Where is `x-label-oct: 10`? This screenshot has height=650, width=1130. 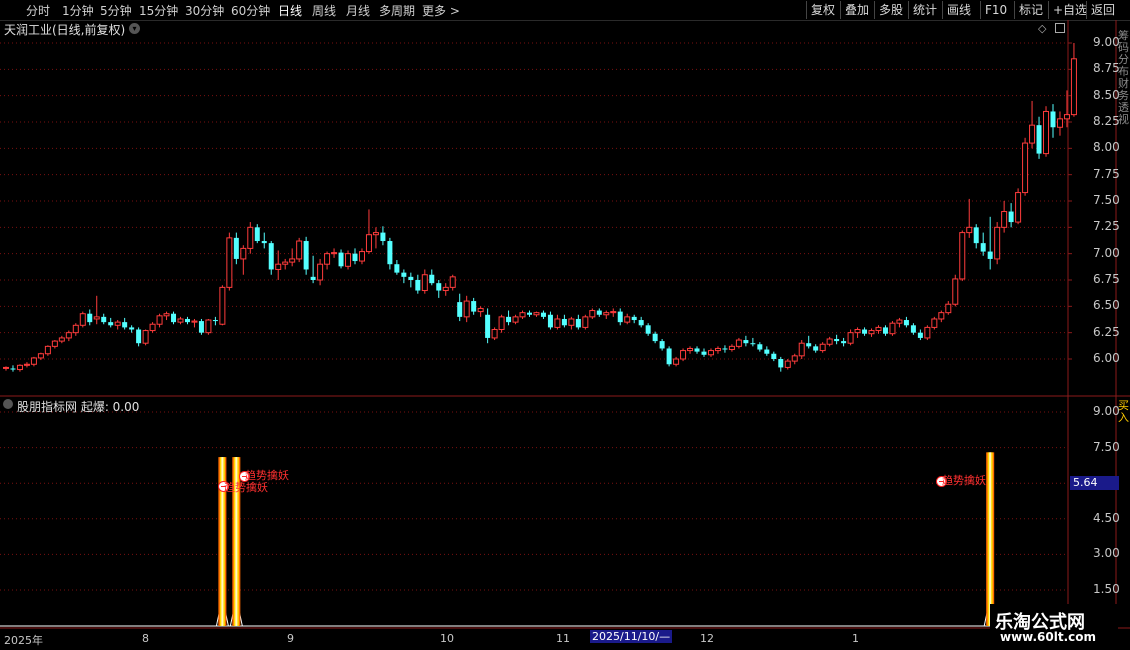 x-label-oct: 10 is located at coordinates (447, 638).